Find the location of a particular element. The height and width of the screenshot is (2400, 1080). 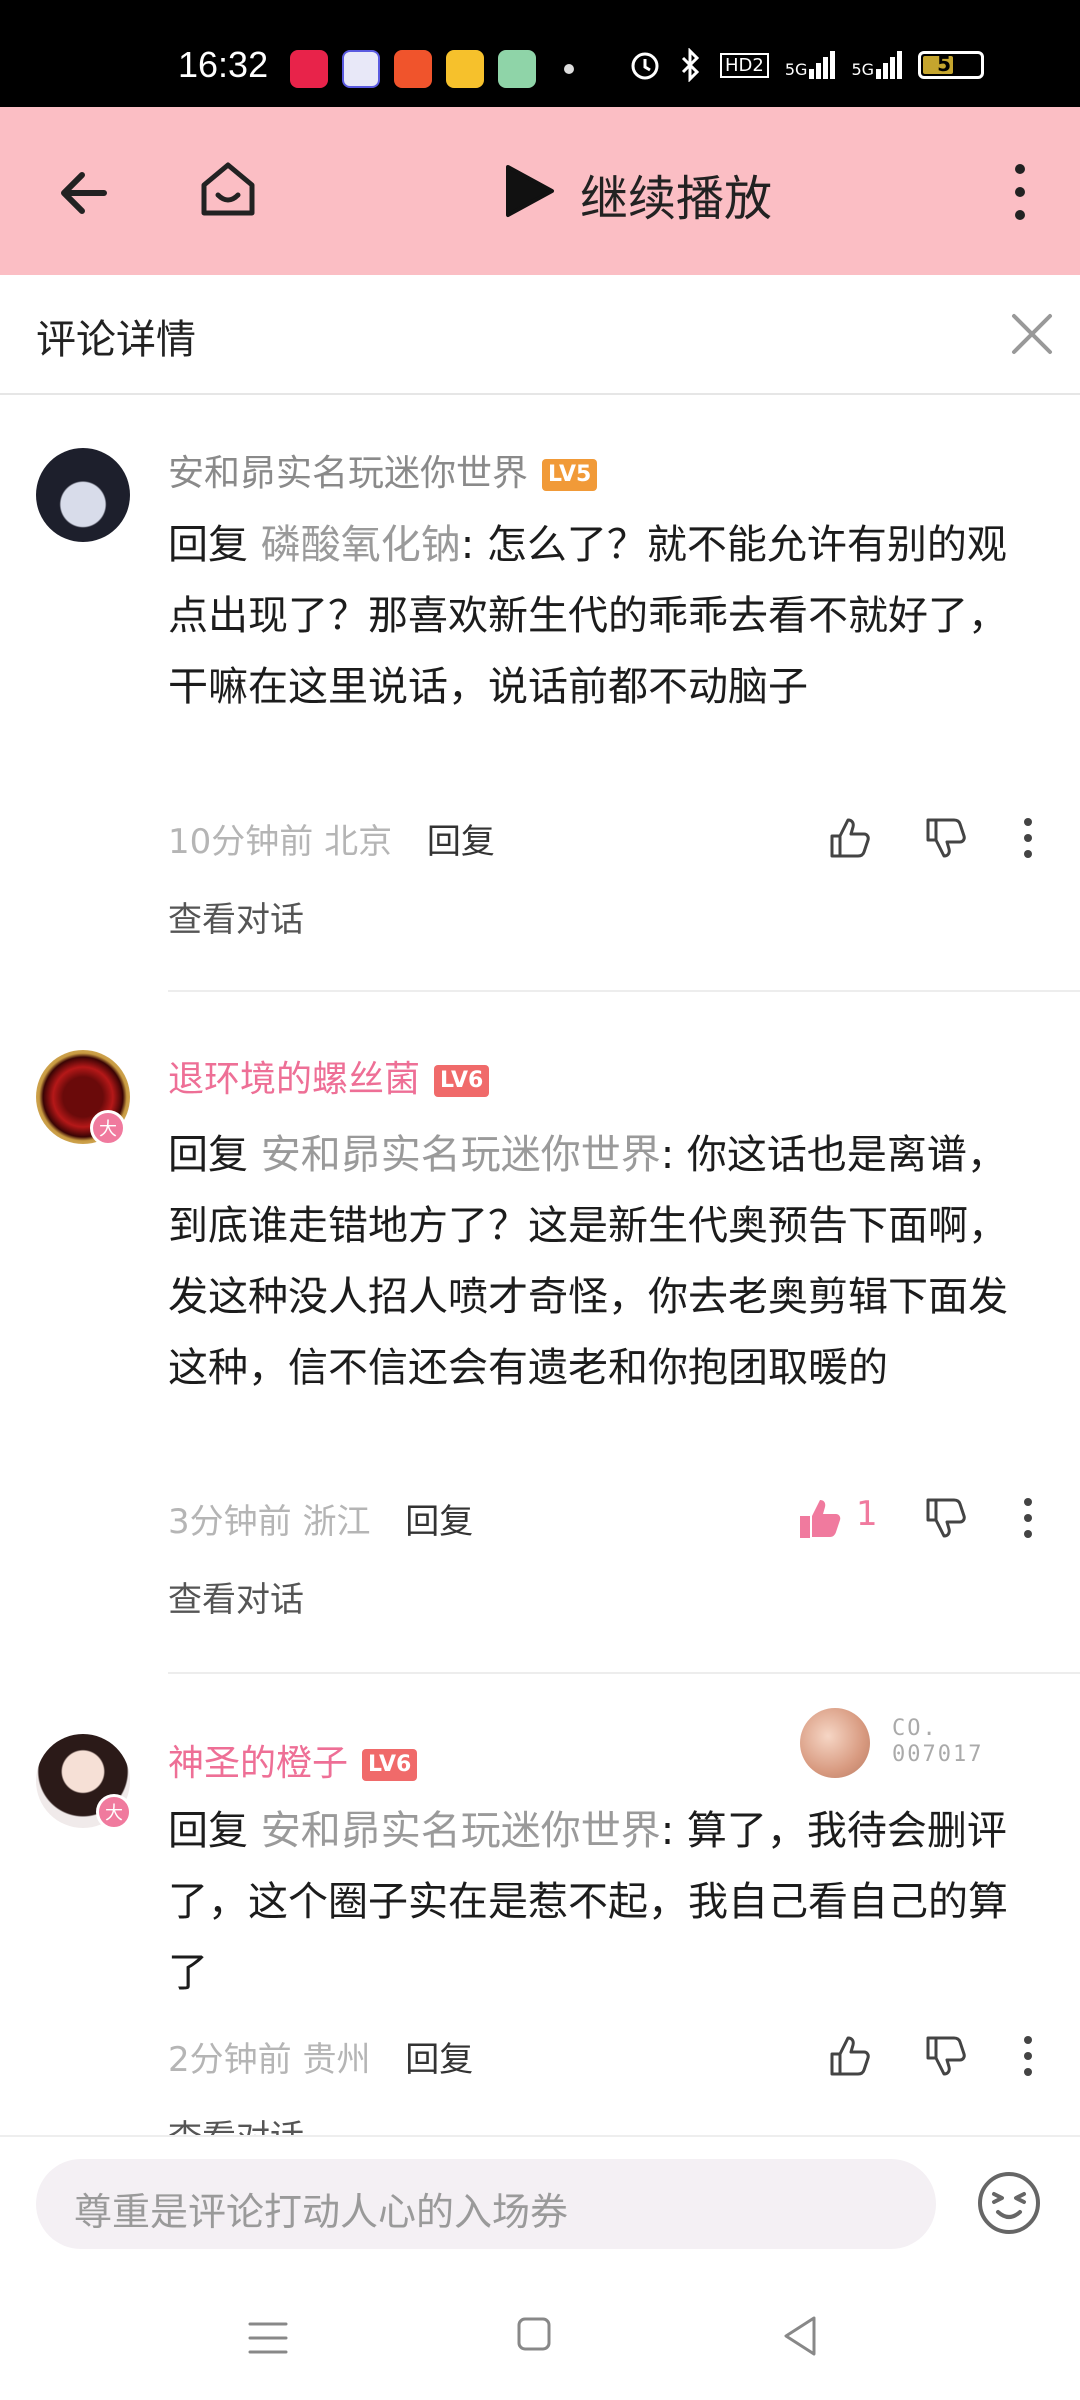

comment-meta: 10分钟前 北京 回复 is located at coordinates (331, 838).